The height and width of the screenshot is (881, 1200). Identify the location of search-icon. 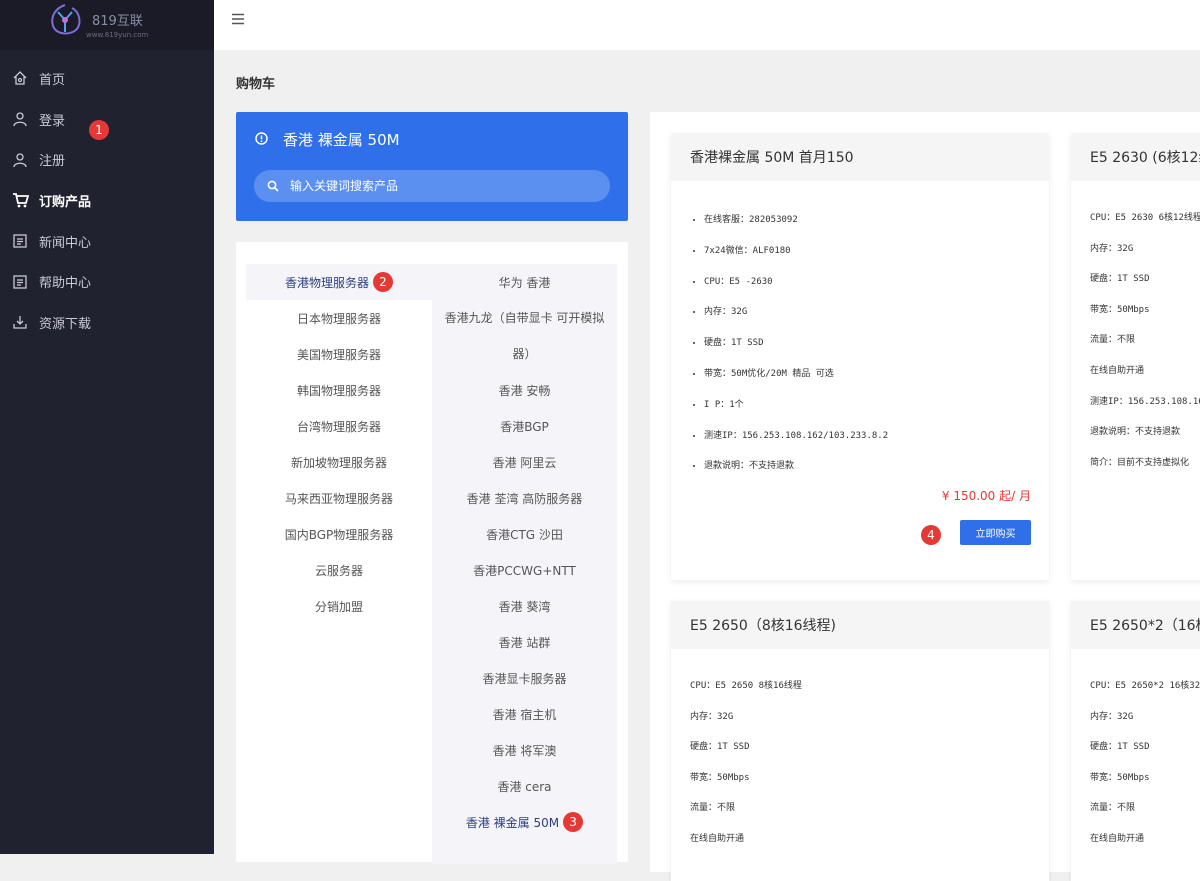
(273, 186).